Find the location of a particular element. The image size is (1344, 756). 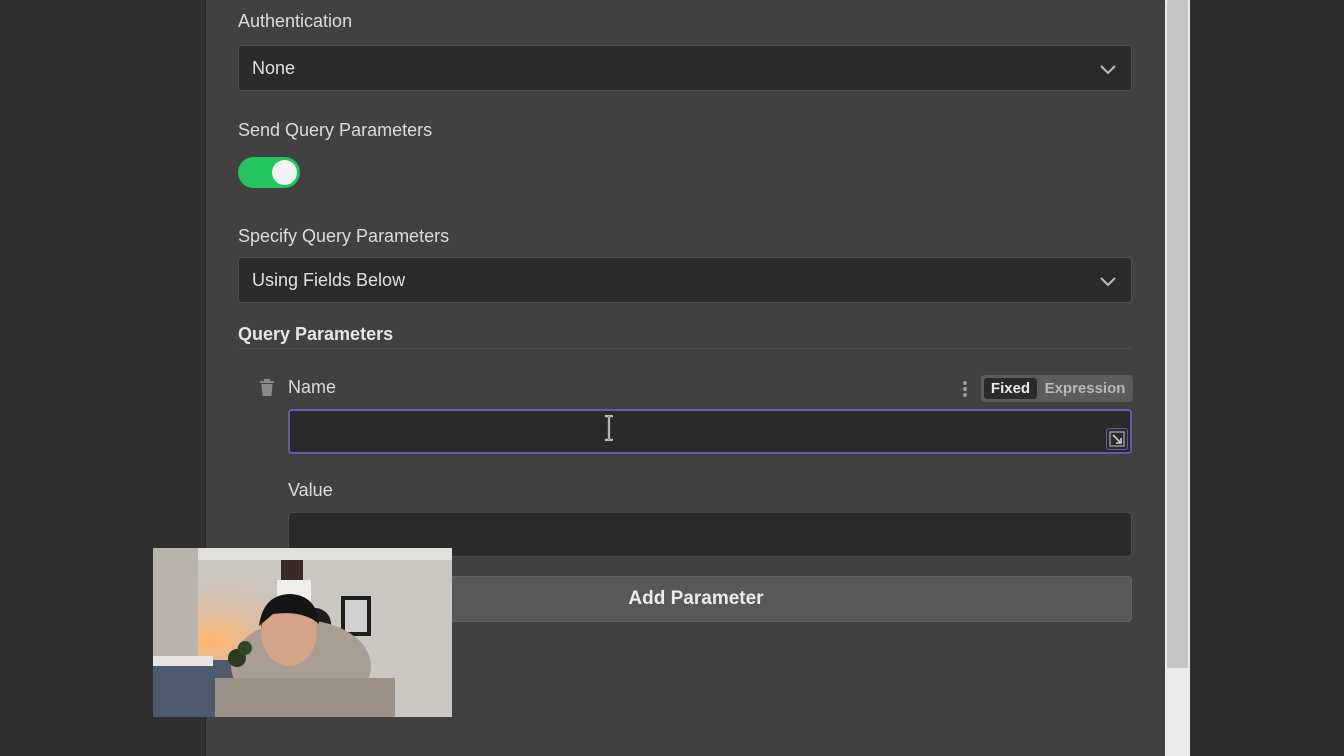

expand-editor-button is located at coordinates (1117, 439).